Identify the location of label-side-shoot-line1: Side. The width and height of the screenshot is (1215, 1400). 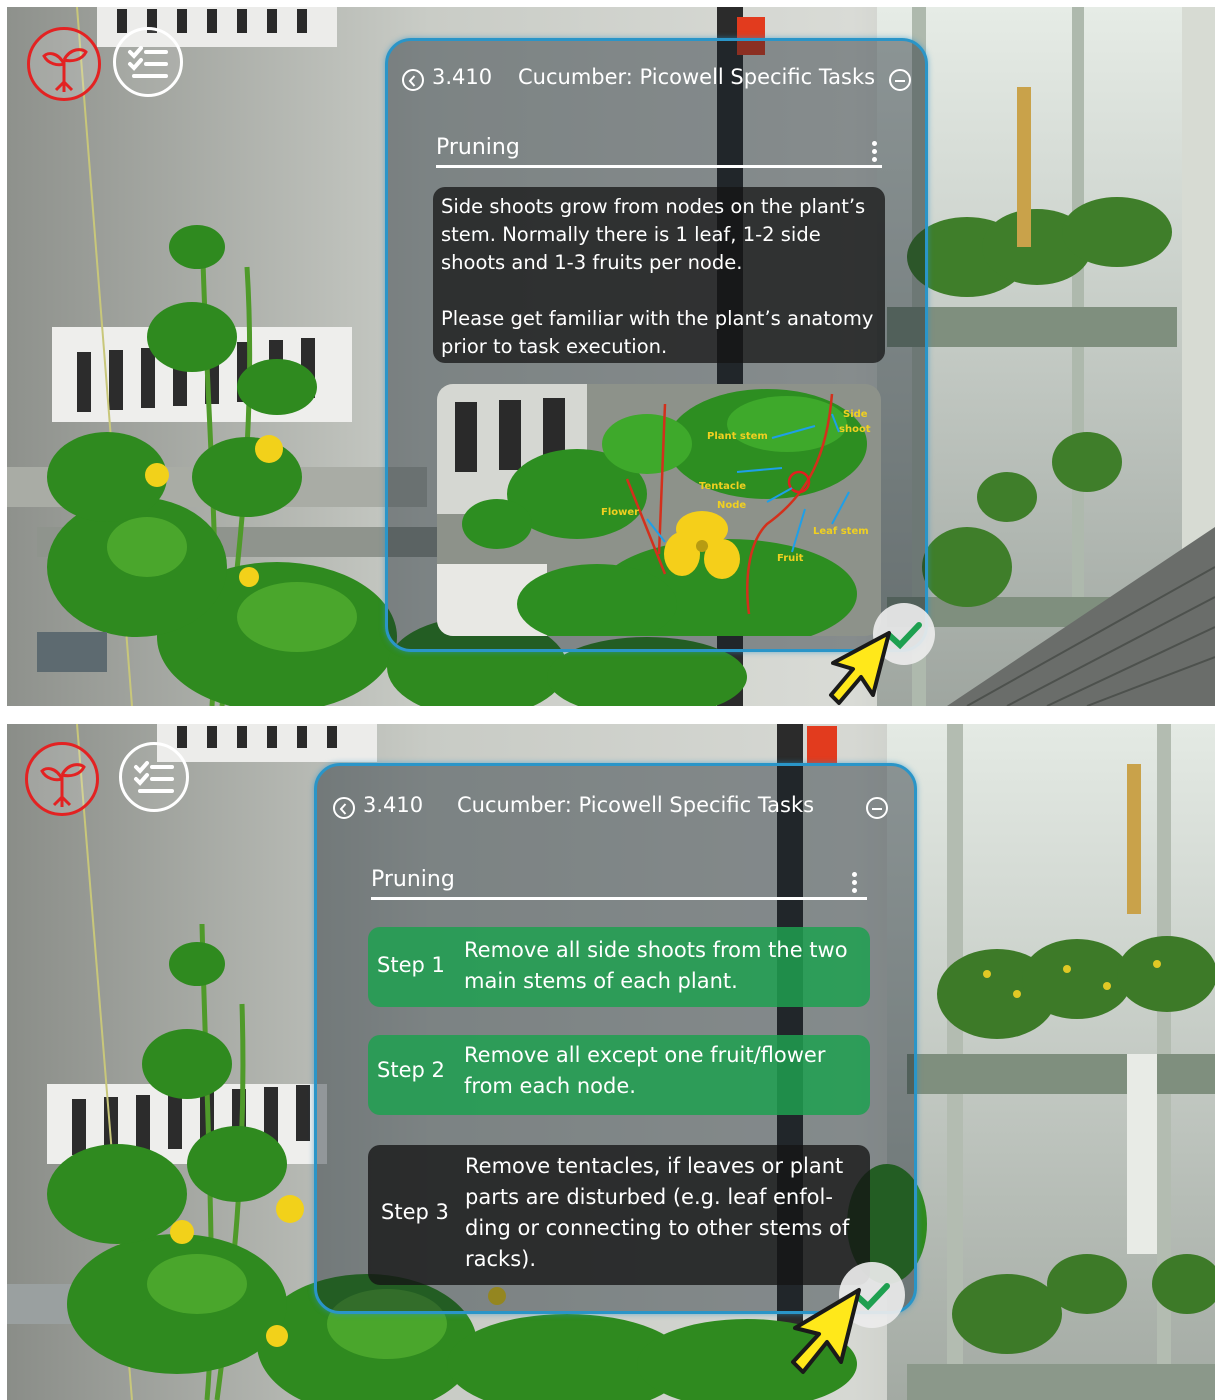
(855, 414).